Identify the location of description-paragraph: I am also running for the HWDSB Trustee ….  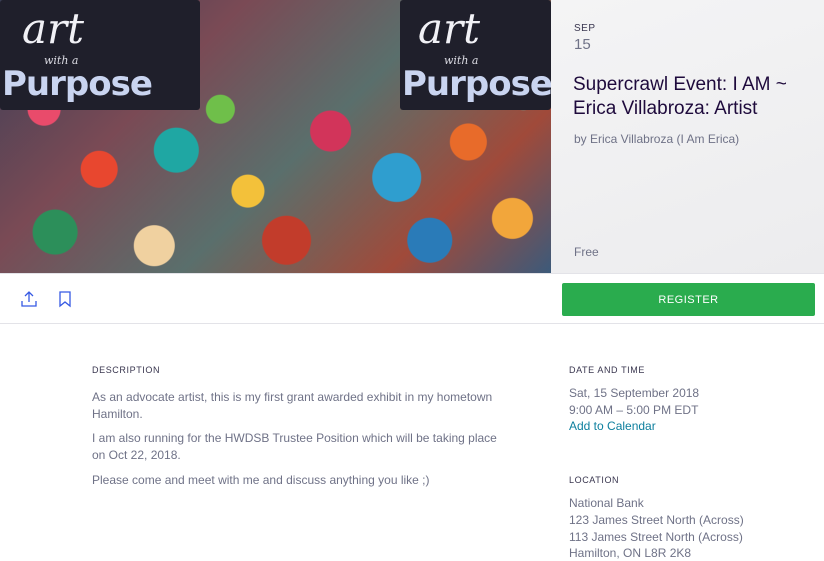
(294, 446).